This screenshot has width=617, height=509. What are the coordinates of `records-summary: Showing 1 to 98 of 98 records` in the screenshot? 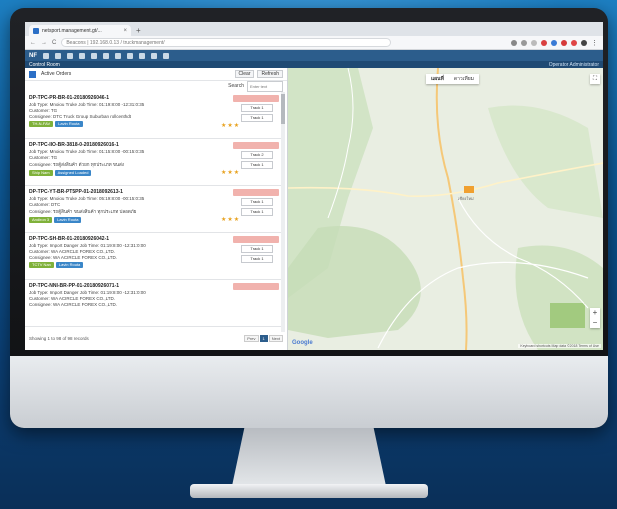 It's located at (59, 338).